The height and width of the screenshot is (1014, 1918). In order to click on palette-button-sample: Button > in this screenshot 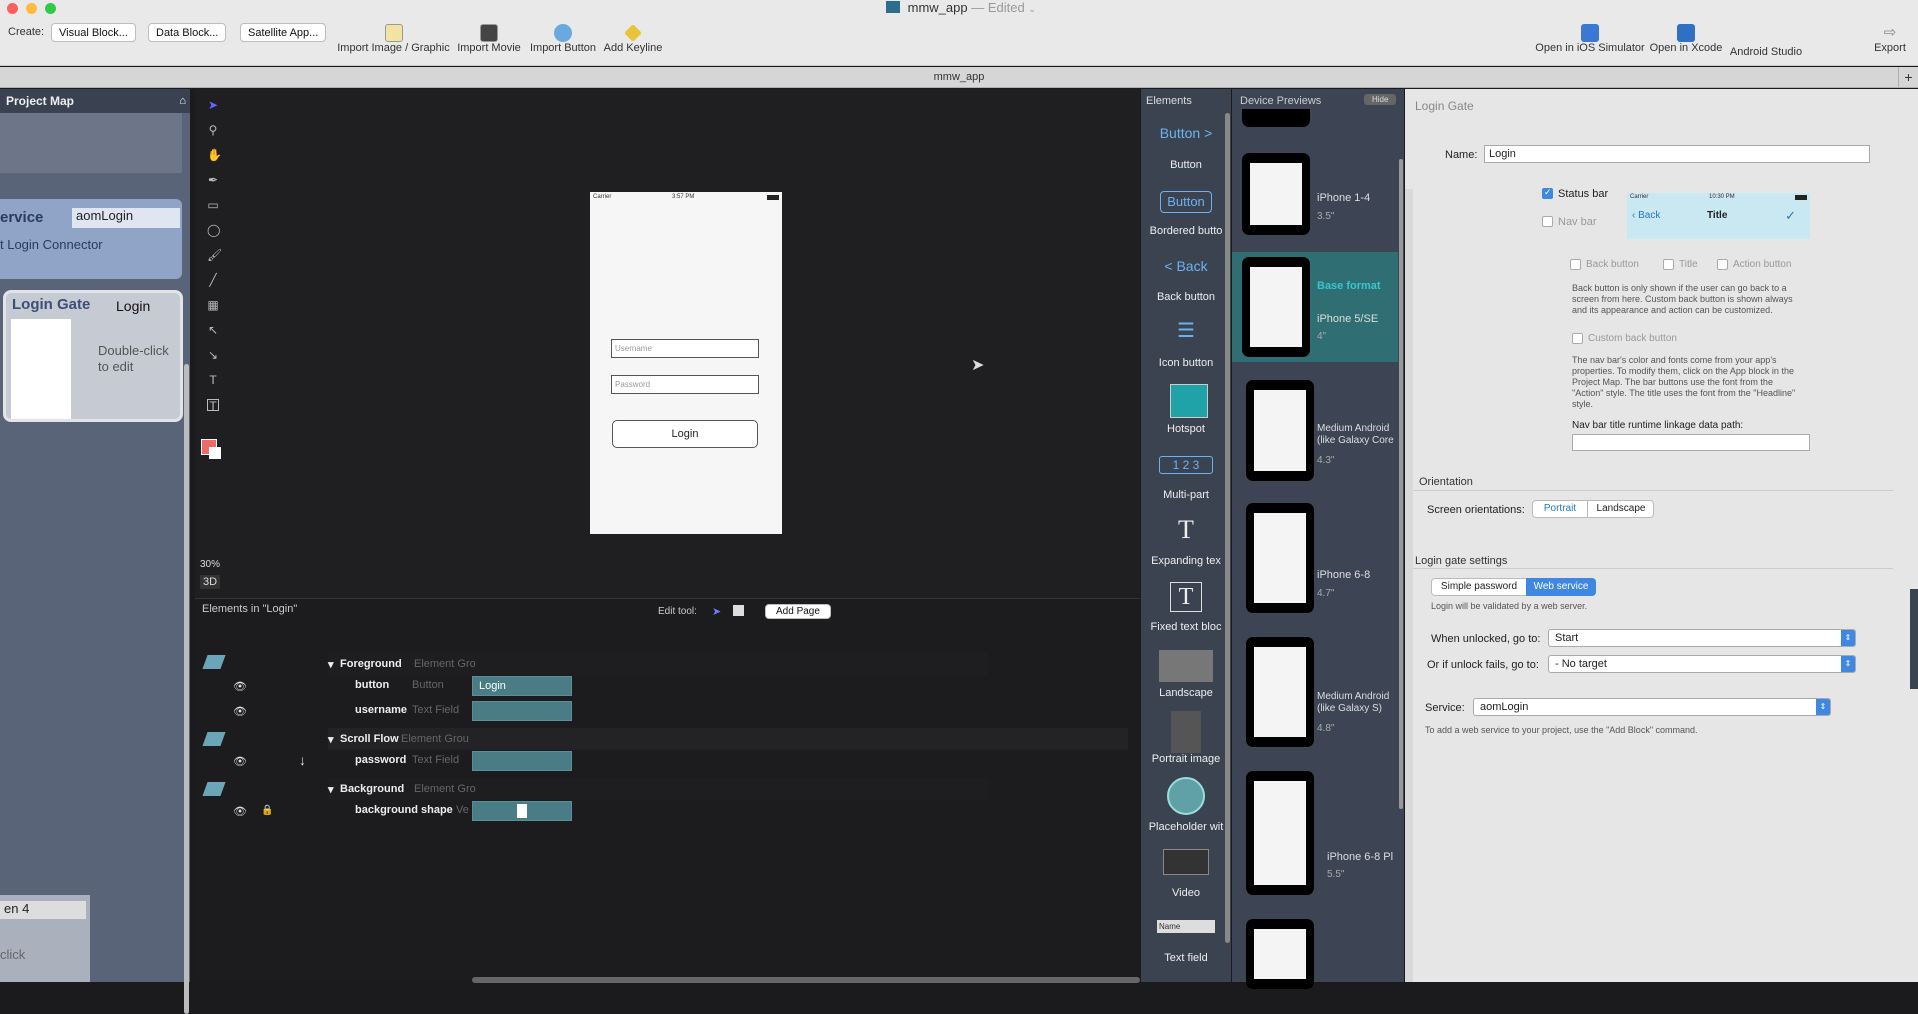, I will do `click(1186, 133)`.